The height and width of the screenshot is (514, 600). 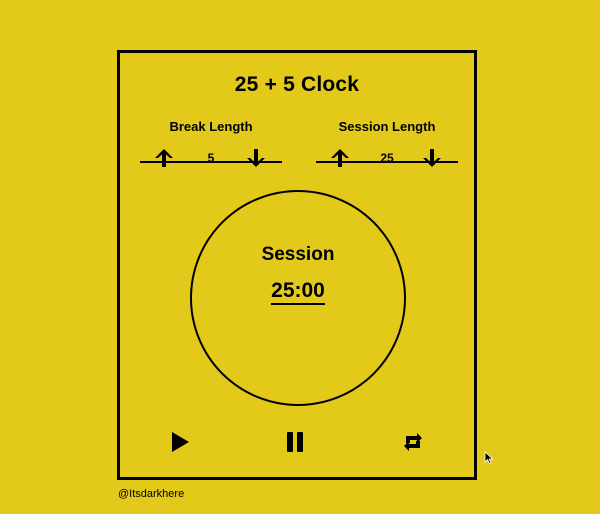 What do you see at coordinates (387, 126) in the screenshot?
I see `session-length-label: Session Length` at bounding box center [387, 126].